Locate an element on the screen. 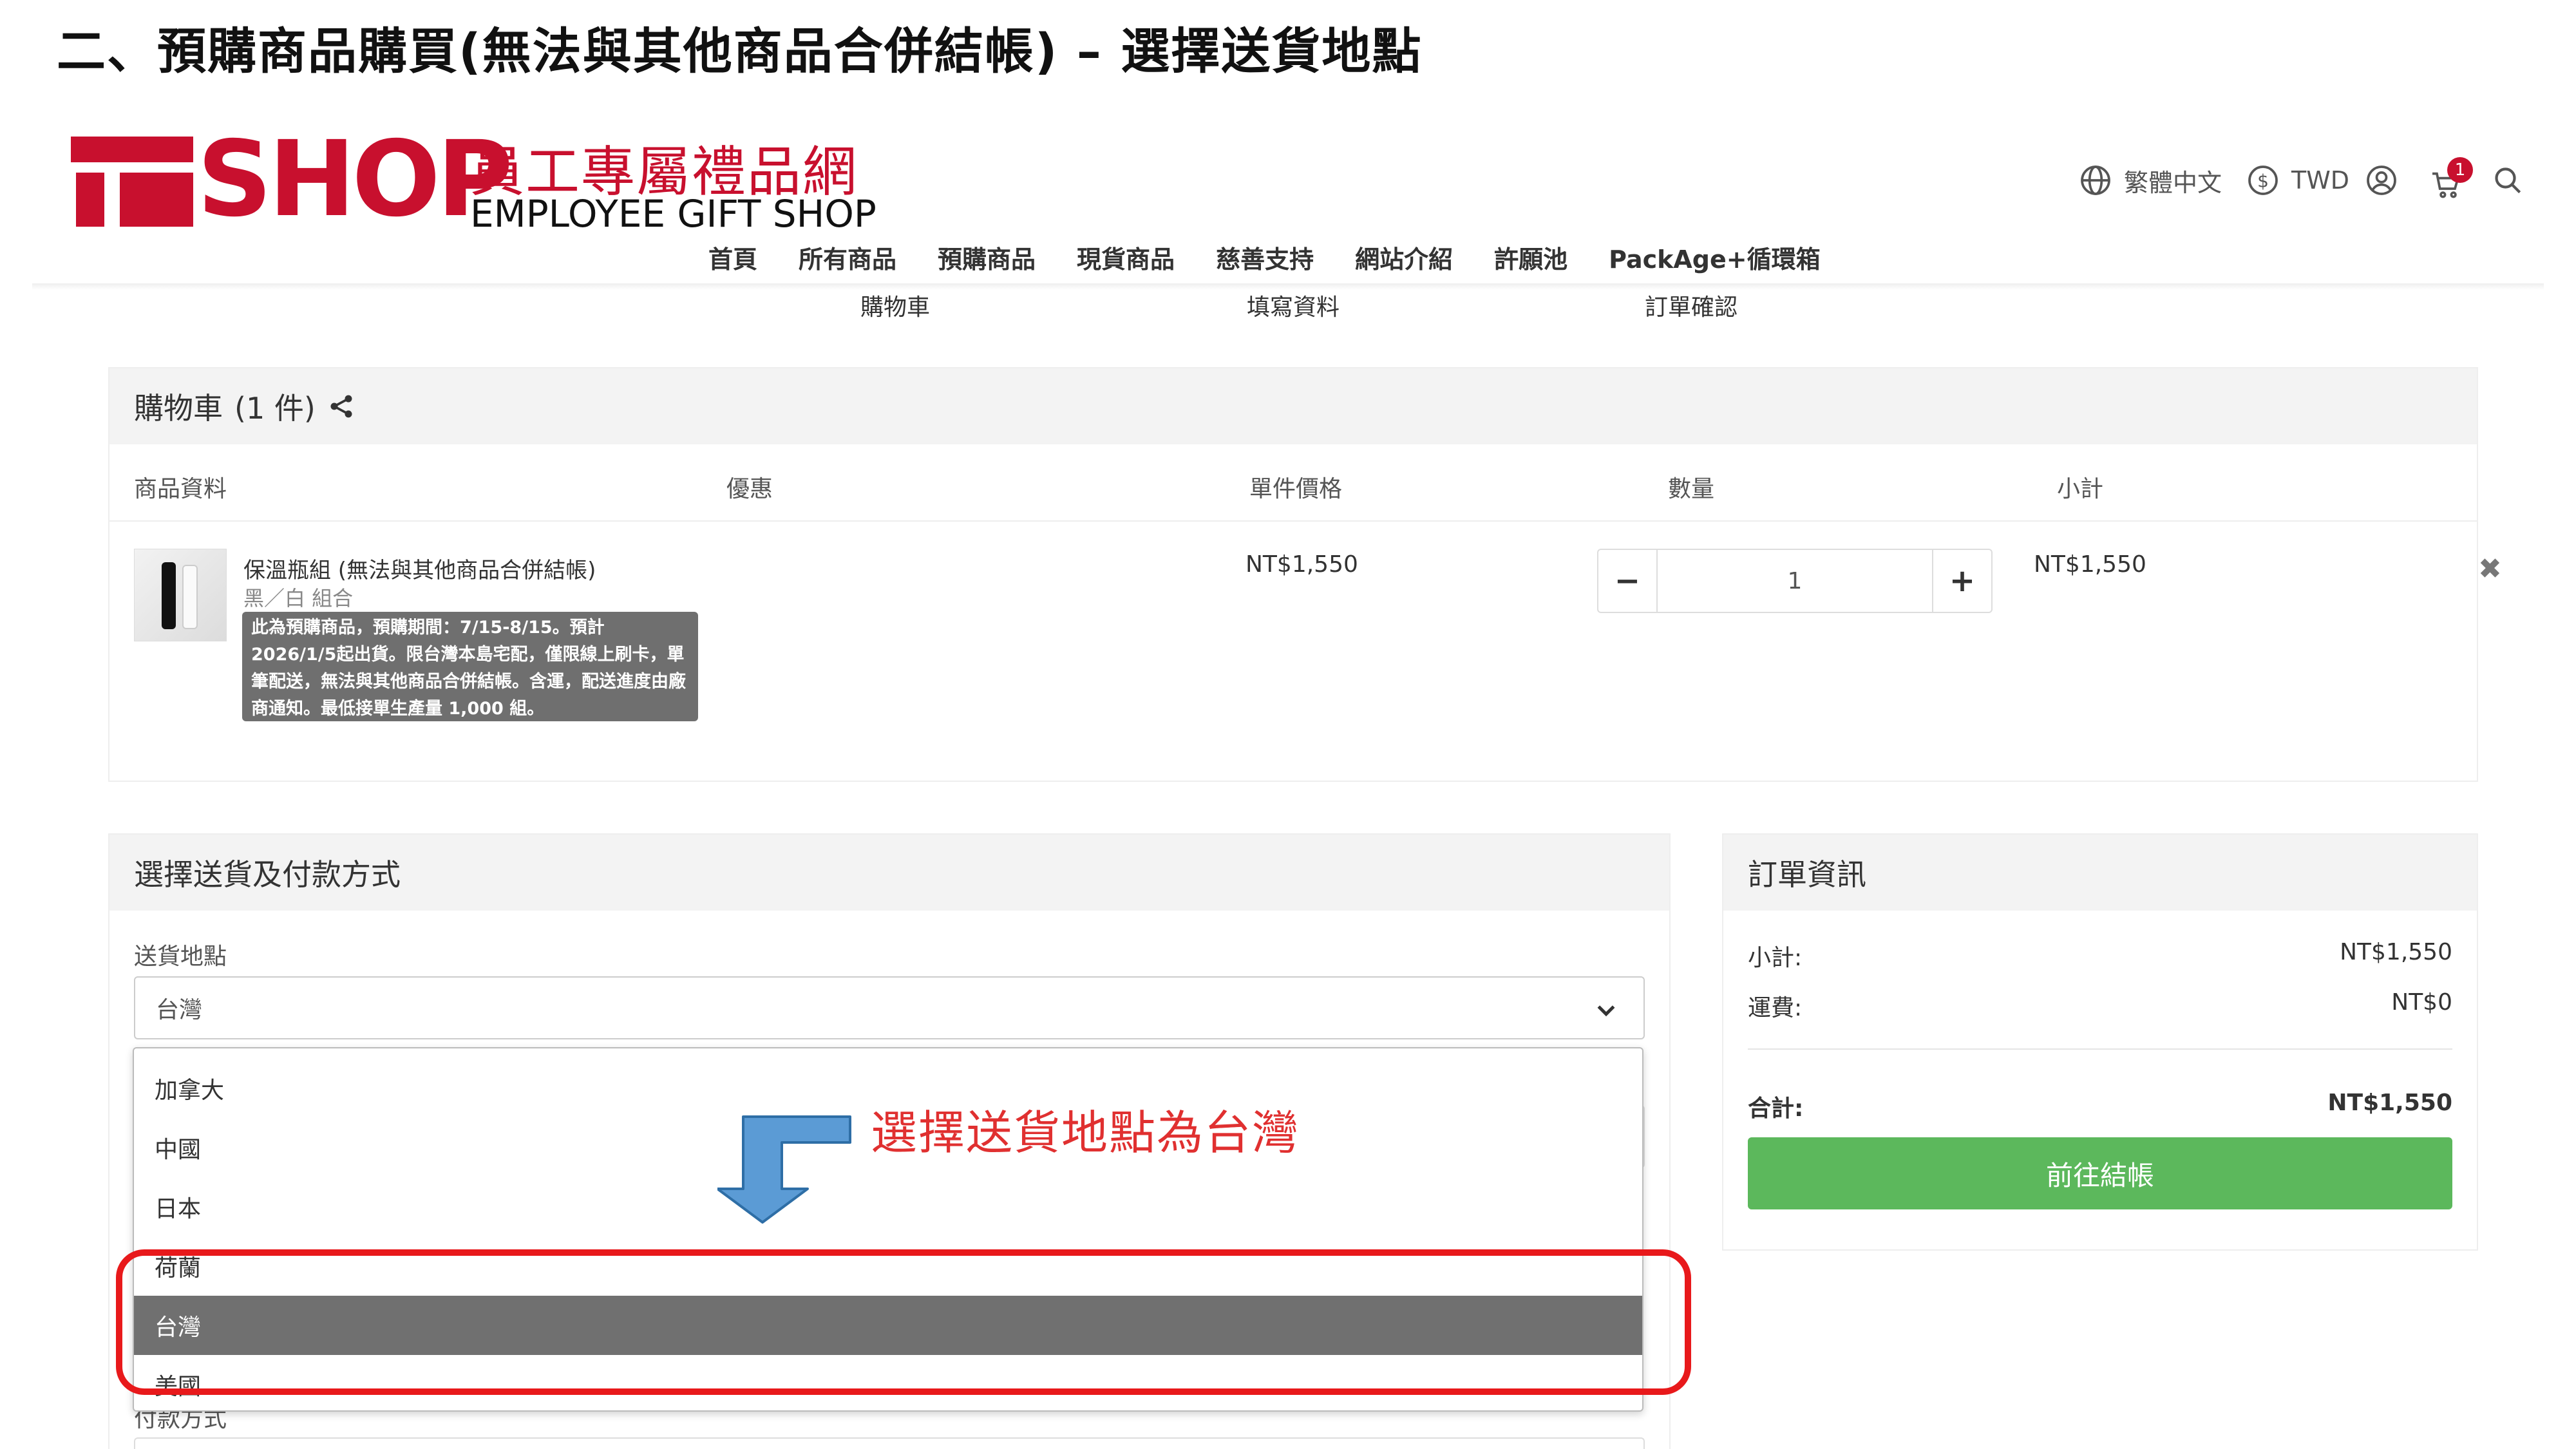  logo-name-en: EMPLOYEE GIFT SHOP is located at coordinates (673, 214).